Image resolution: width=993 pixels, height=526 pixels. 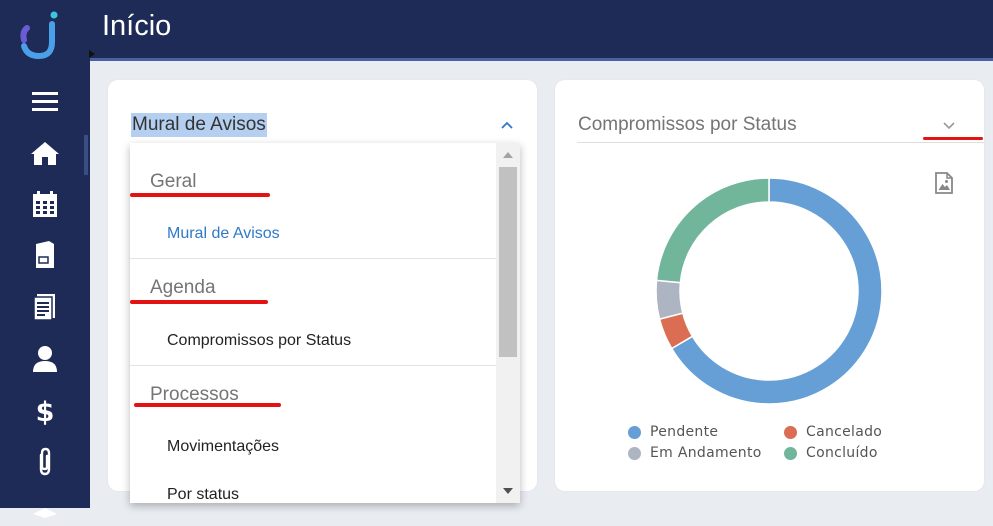 I want to click on legend-label: Concluído, so click(x=842, y=453).